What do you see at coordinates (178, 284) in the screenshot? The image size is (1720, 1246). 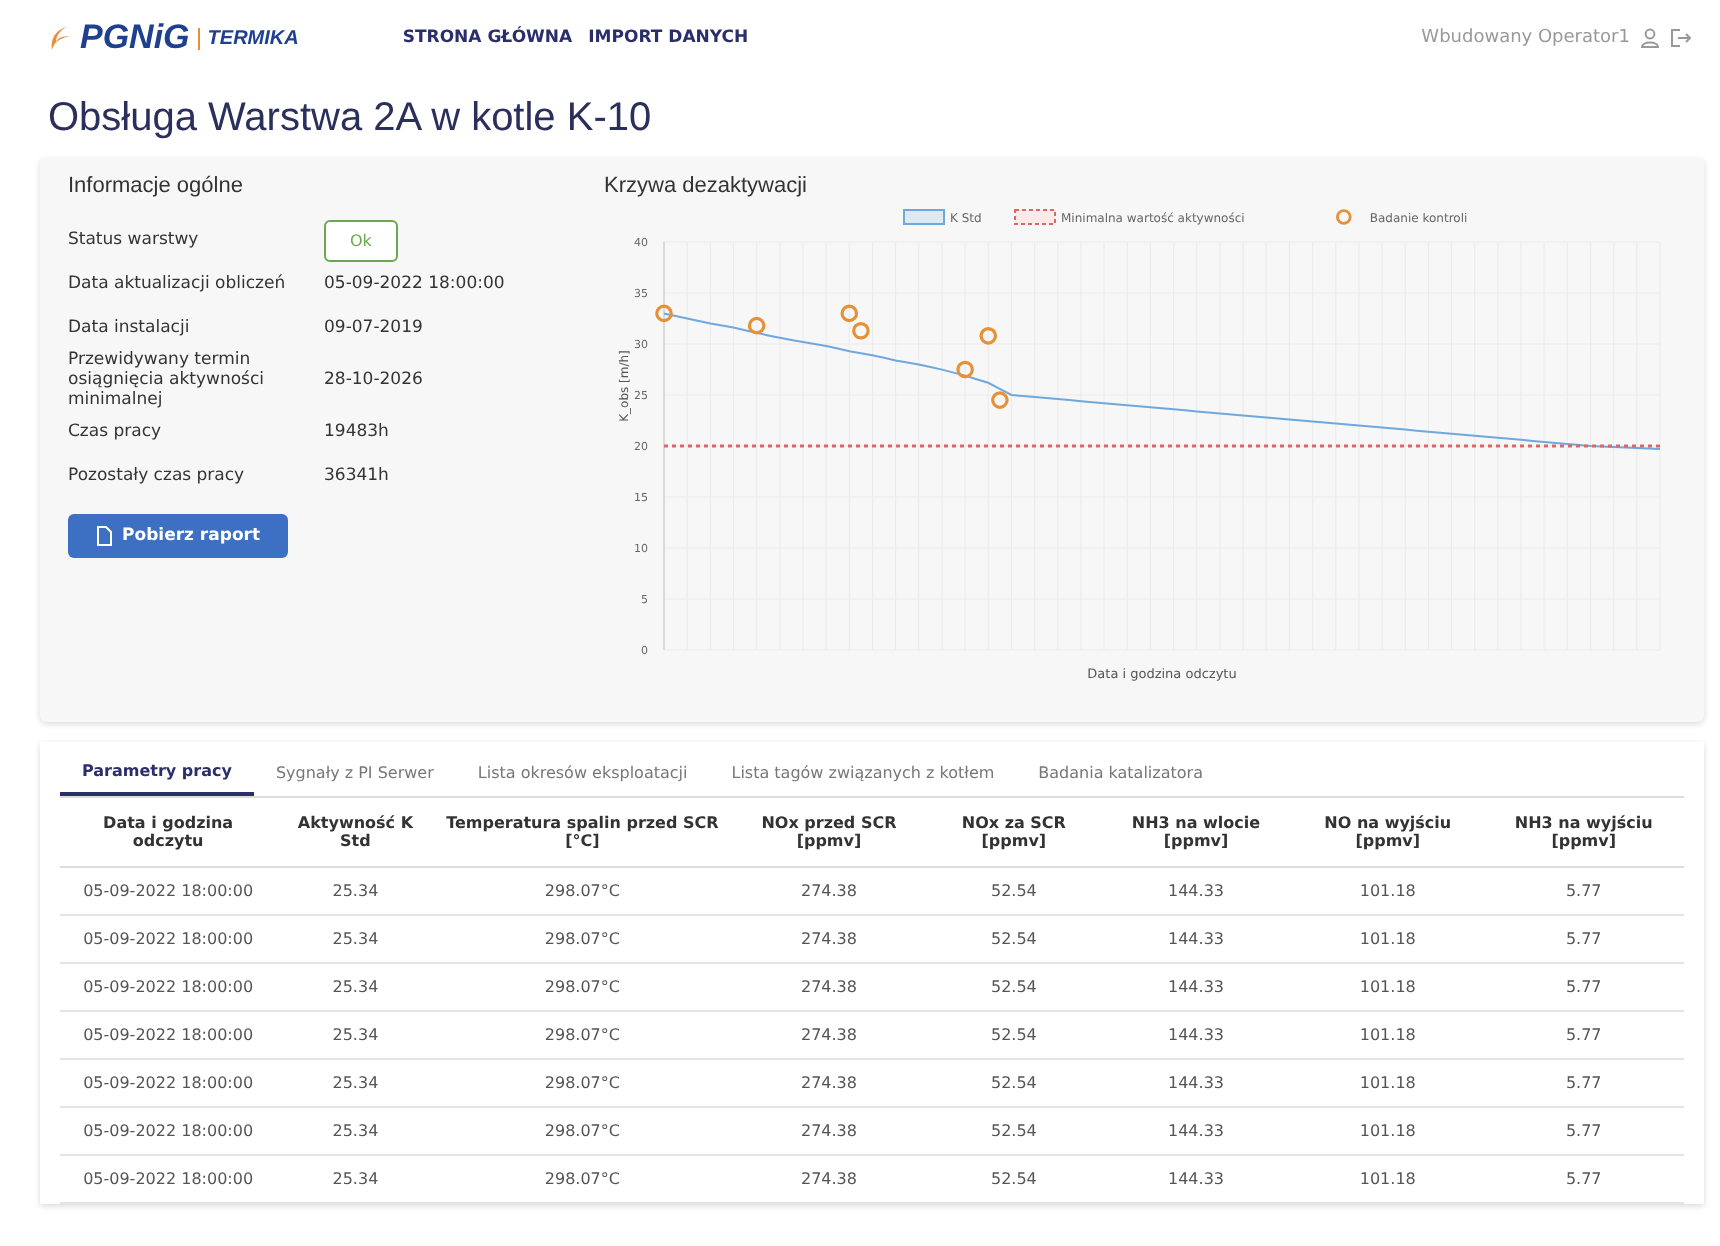 I see `info-label: Data aktualizacji obliczeń` at bounding box center [178, 284].